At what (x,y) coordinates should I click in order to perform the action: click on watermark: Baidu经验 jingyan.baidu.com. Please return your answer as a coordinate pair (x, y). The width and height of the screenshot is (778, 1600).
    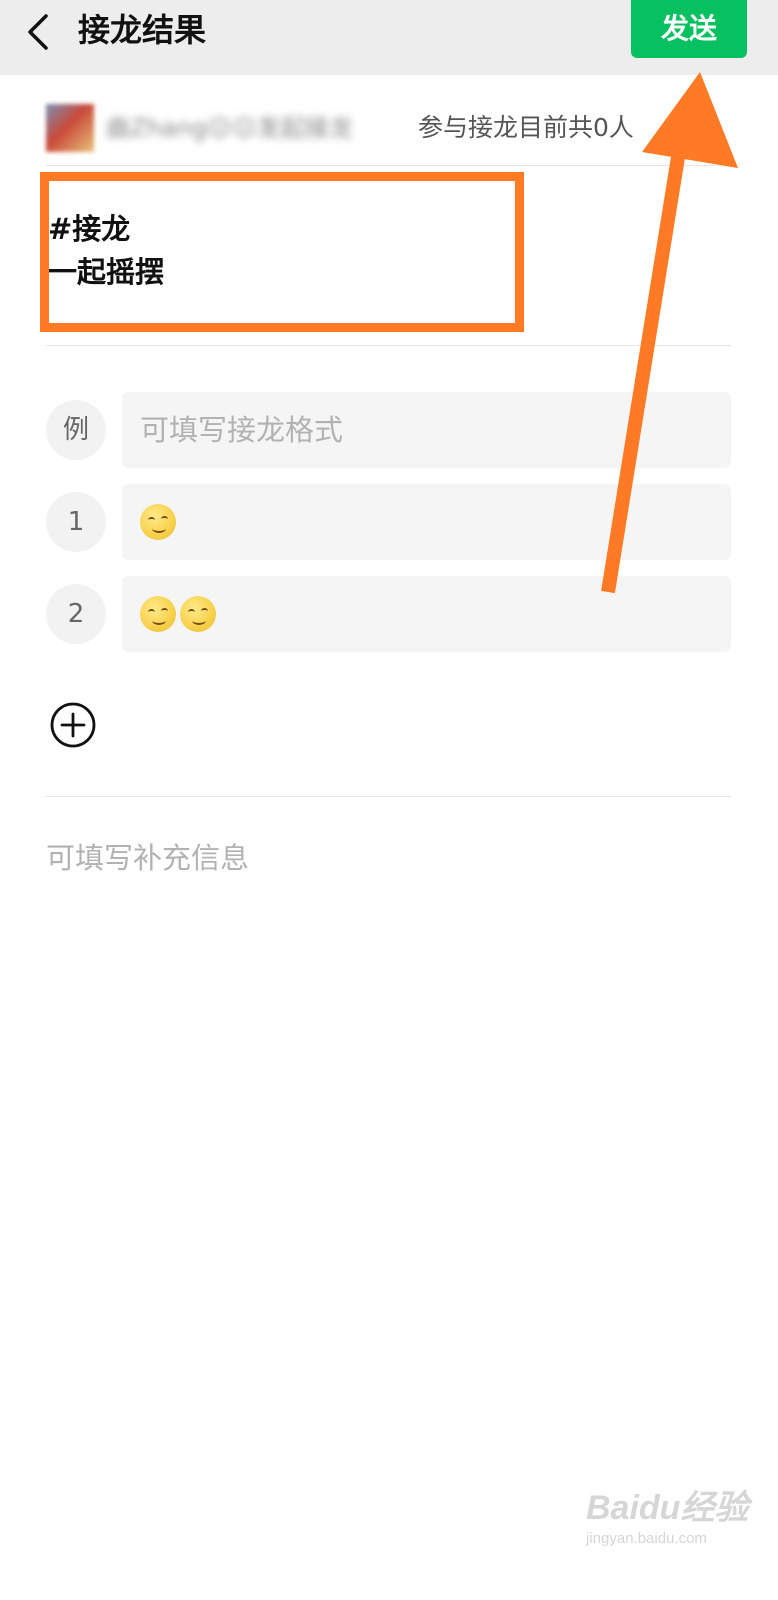
    Looking at the image, I should click on (667, 1520).